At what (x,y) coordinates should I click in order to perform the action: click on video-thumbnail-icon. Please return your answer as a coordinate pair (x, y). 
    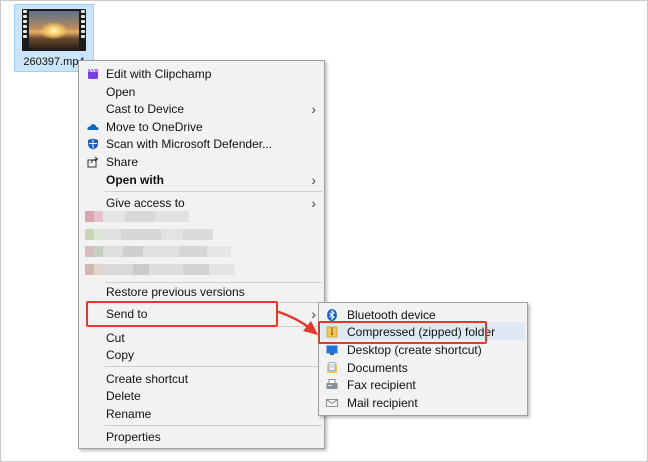
    Looking at the image, I should click on (54, 30).